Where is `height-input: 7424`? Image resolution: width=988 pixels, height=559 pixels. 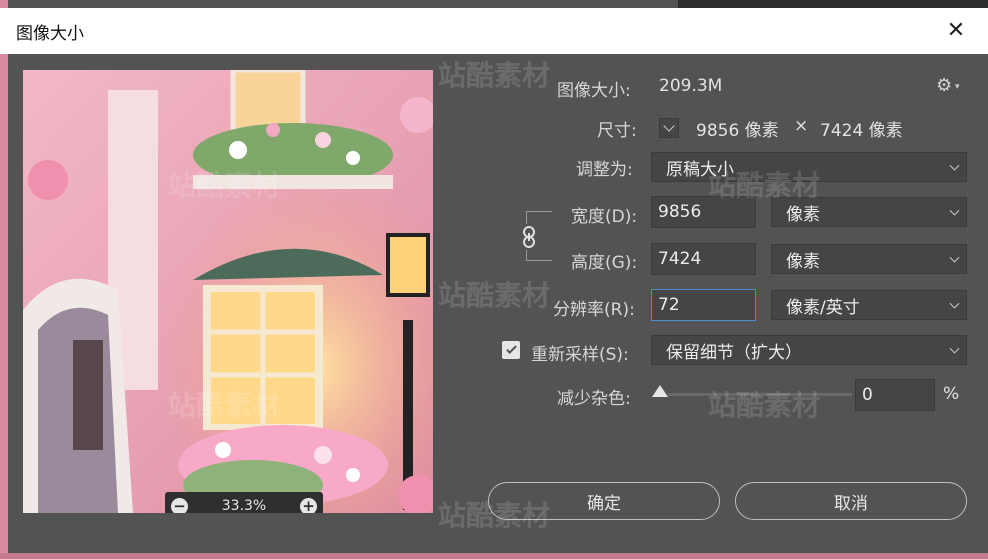 height-input: 7424 is located at coordinates (703, 259).